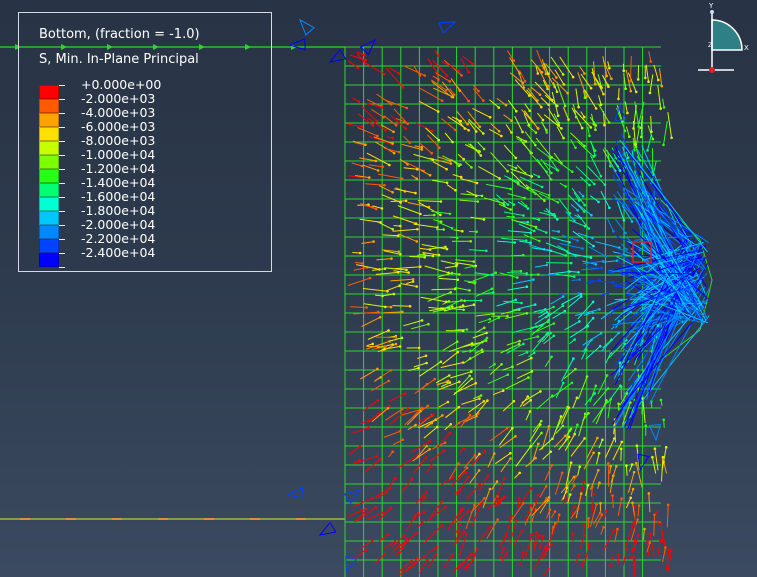 The width and height of the screenshot is (757, 577). Describe the element at coordinates (746, 48) in the screenshot. I see `triad-x-label: X` at that location.